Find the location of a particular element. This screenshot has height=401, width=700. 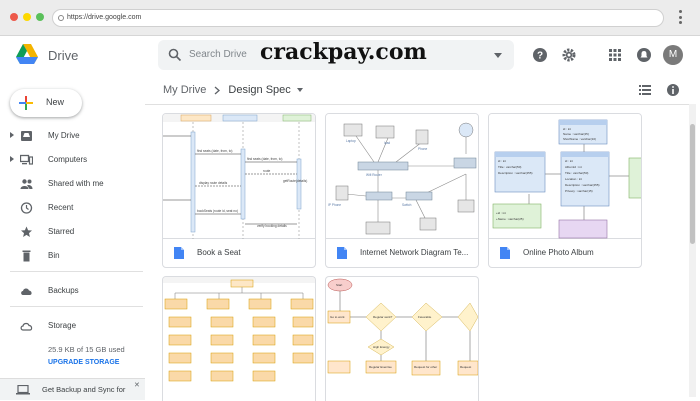

sidebar-divider is located at coordinates (76, 306).